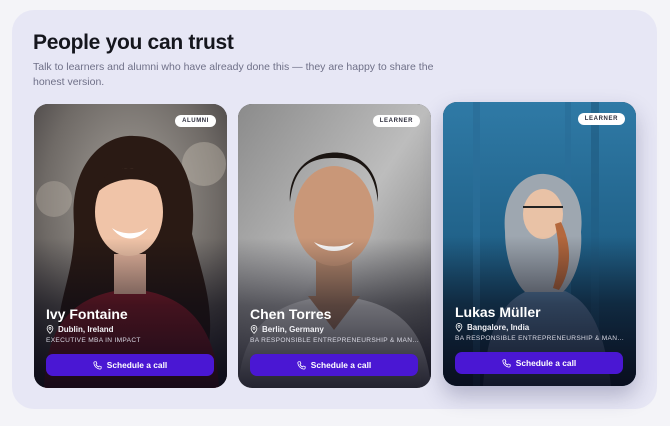 The height and width of the screenshot is (426, 670). Describe the element at coordinates (498, 312) in the screenshot. I see `person-name: Lukas Müller` at that location.